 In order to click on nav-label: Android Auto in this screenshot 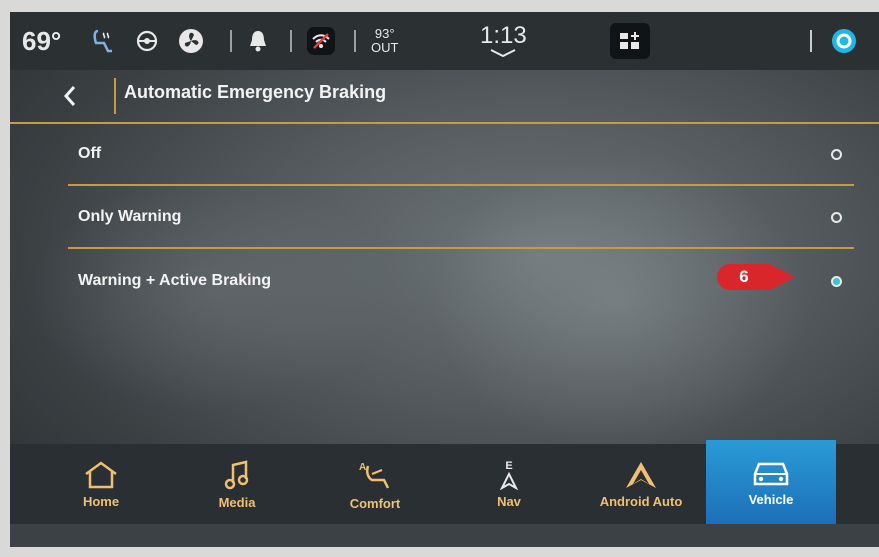, I will do `click(641, 501)`.